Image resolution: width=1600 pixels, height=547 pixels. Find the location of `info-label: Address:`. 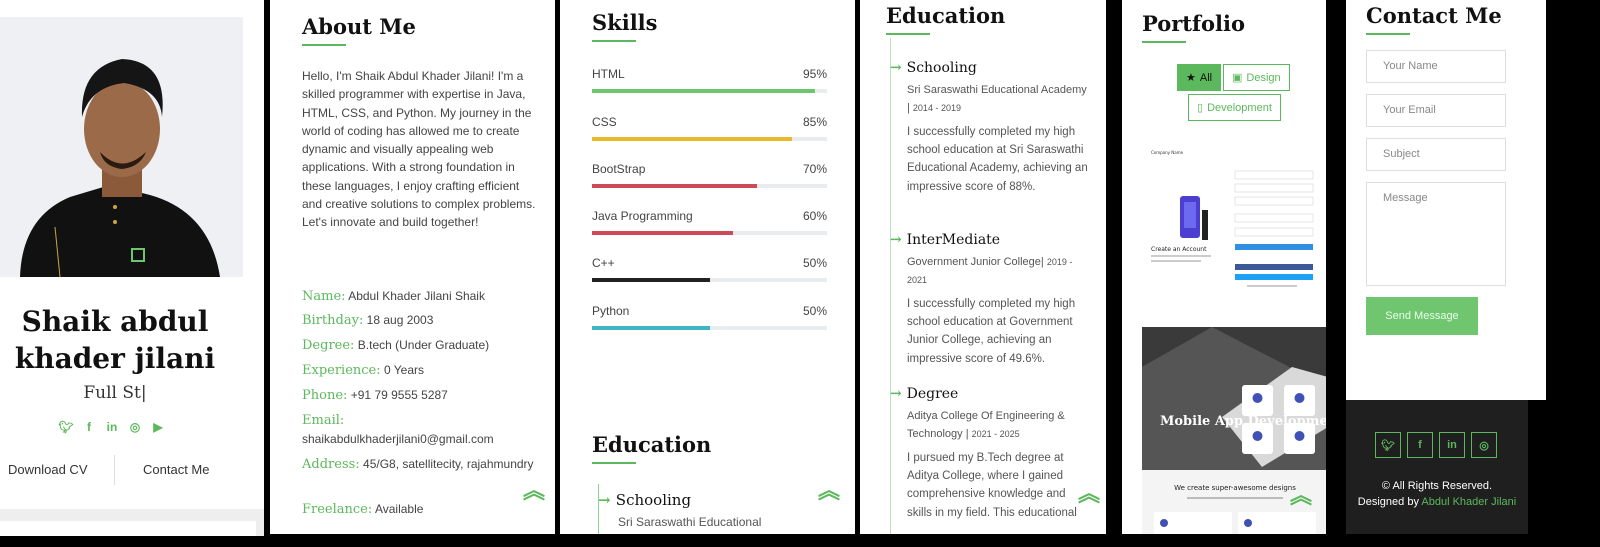

info-label: Address: is located at coordinates (331, 464).